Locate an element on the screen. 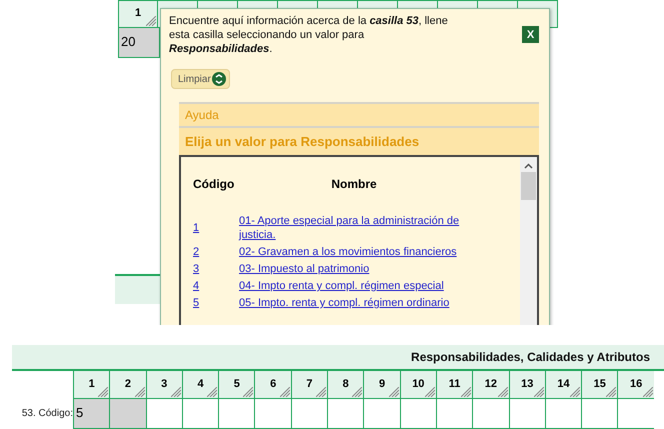 The width and height of the screenshot is (664, 429). code-link: 5 is located at coordinates (216, 303).